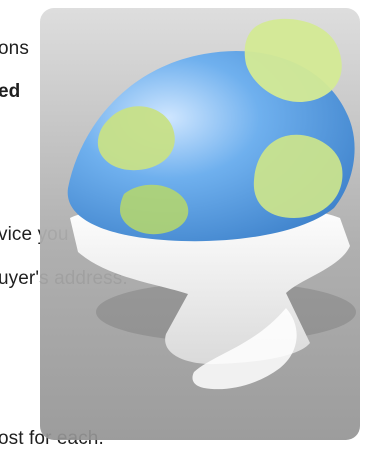 This screenshot has width=371, height=452. Describe the element at coordinates (72, 234) in the screenshot. I see `text-line-3-prefix: vice you offer, or` at that location.